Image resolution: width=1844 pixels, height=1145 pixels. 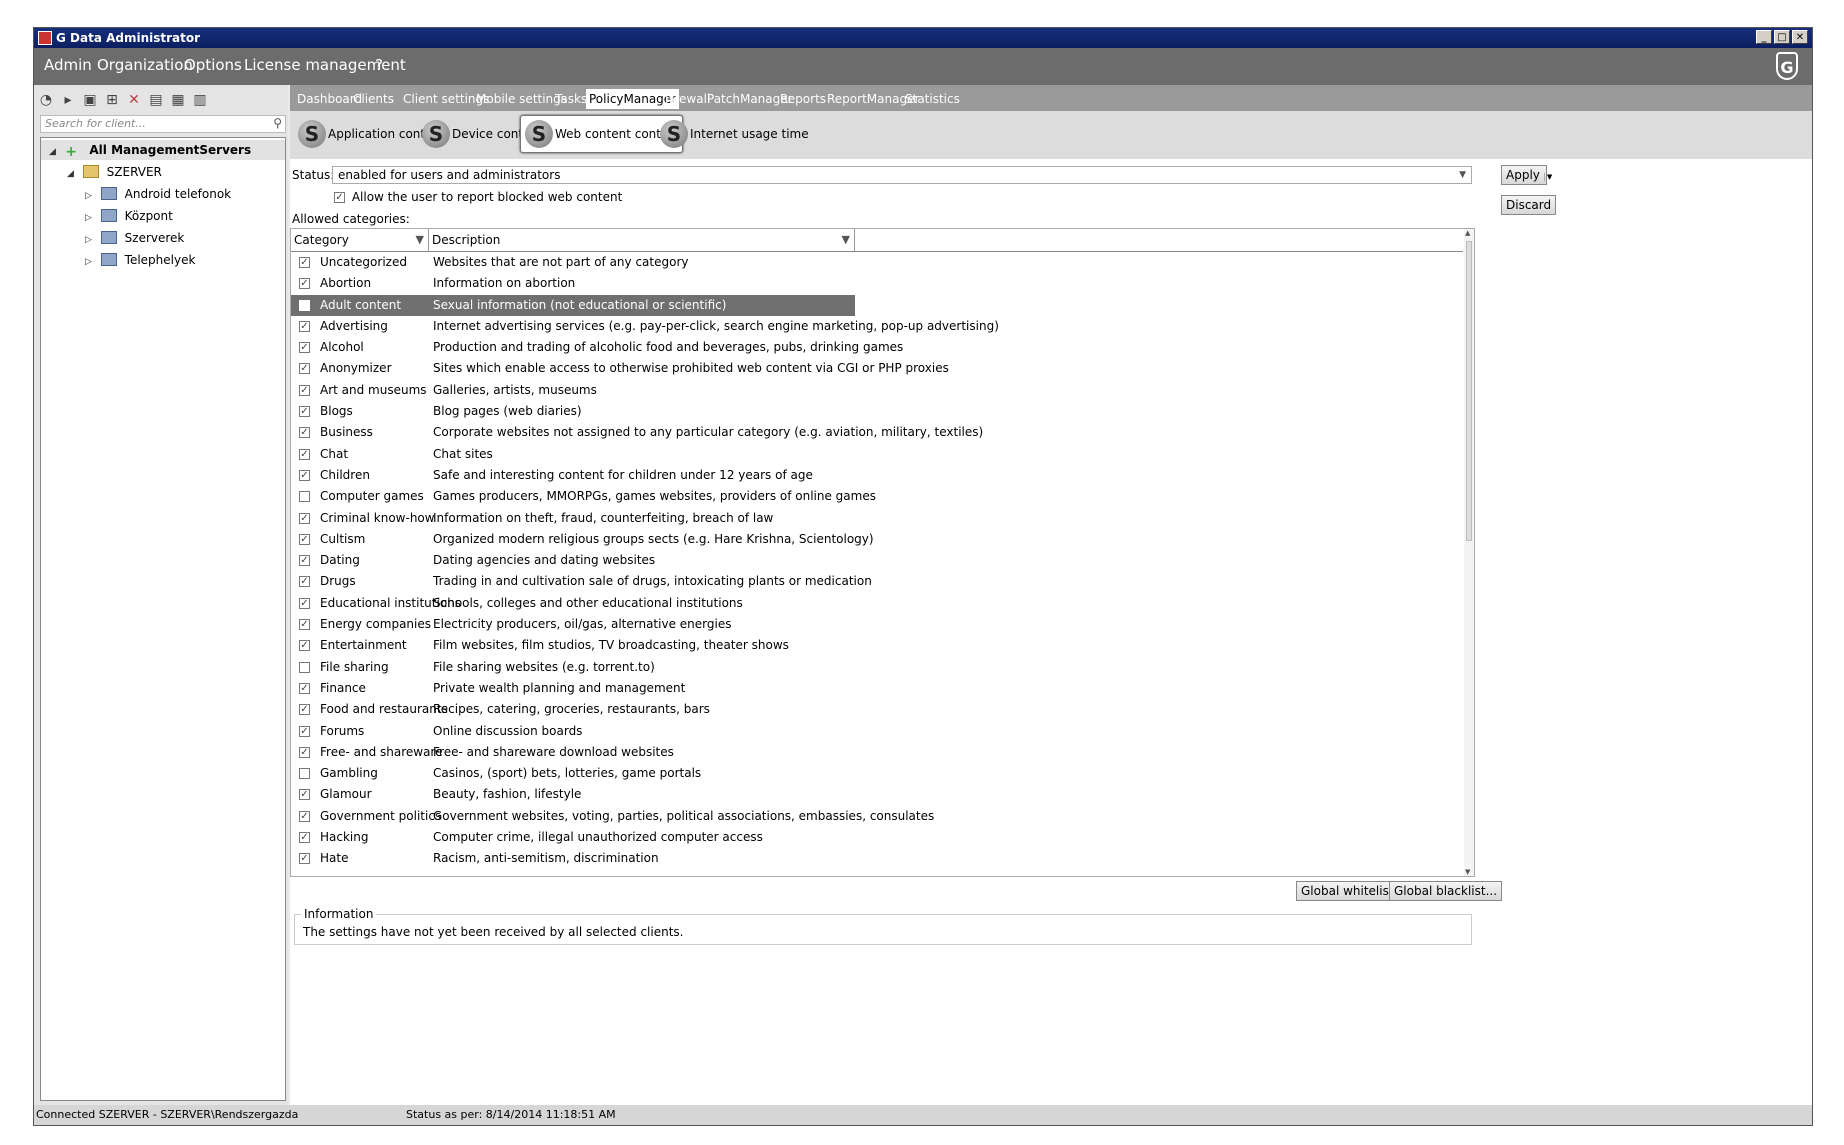 What do you see at coordinates (277, 123) in the screenshot?
I see `search-icon: ⚲` at bounding box center [277, 123].